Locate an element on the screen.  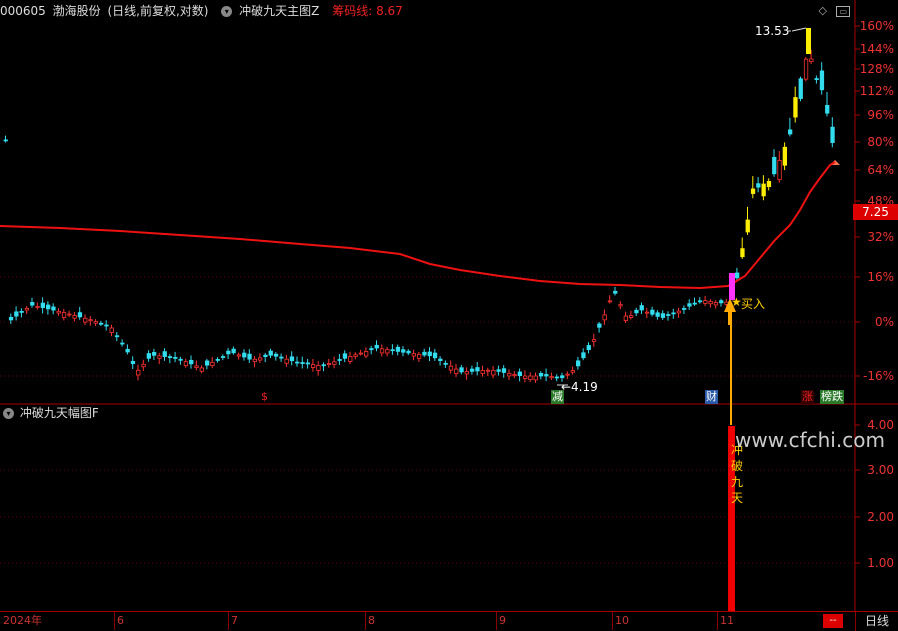
time-tick: 2024年 is located at coordinates (22, 620).